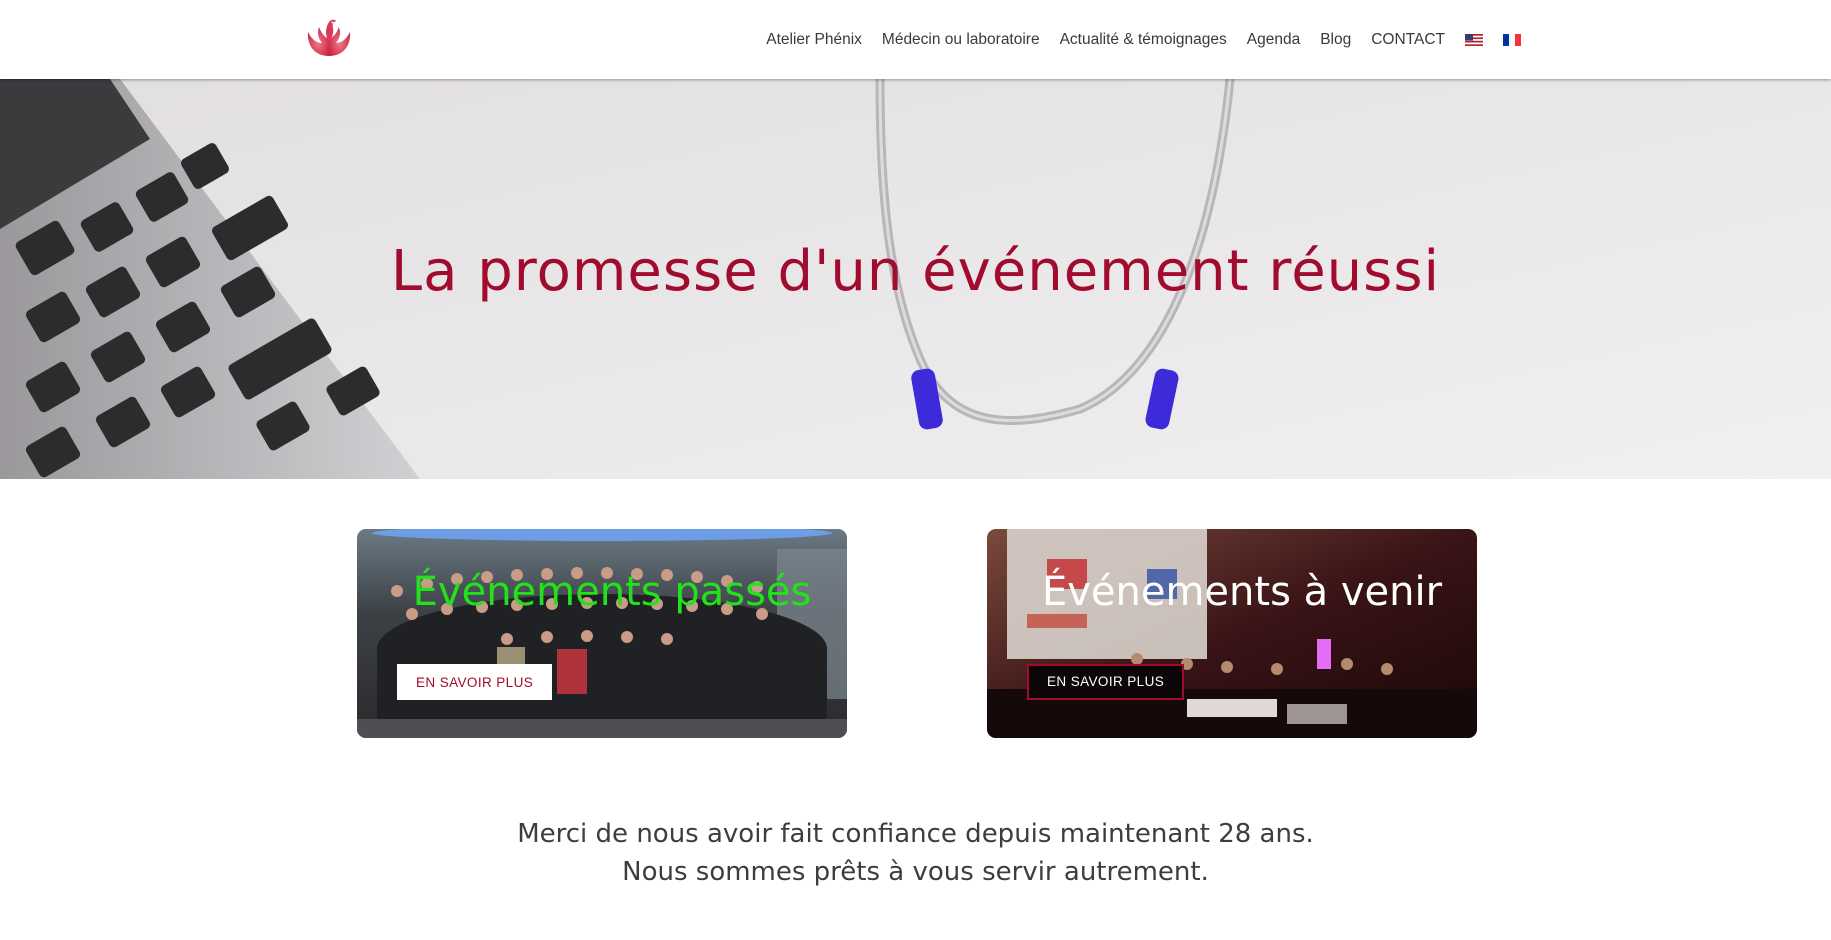 The height and width of the screenshot is (940, 1831). Describe the element at coordinates (1474, 39) in the screenshot. I see `us-flag-icon` at that location.